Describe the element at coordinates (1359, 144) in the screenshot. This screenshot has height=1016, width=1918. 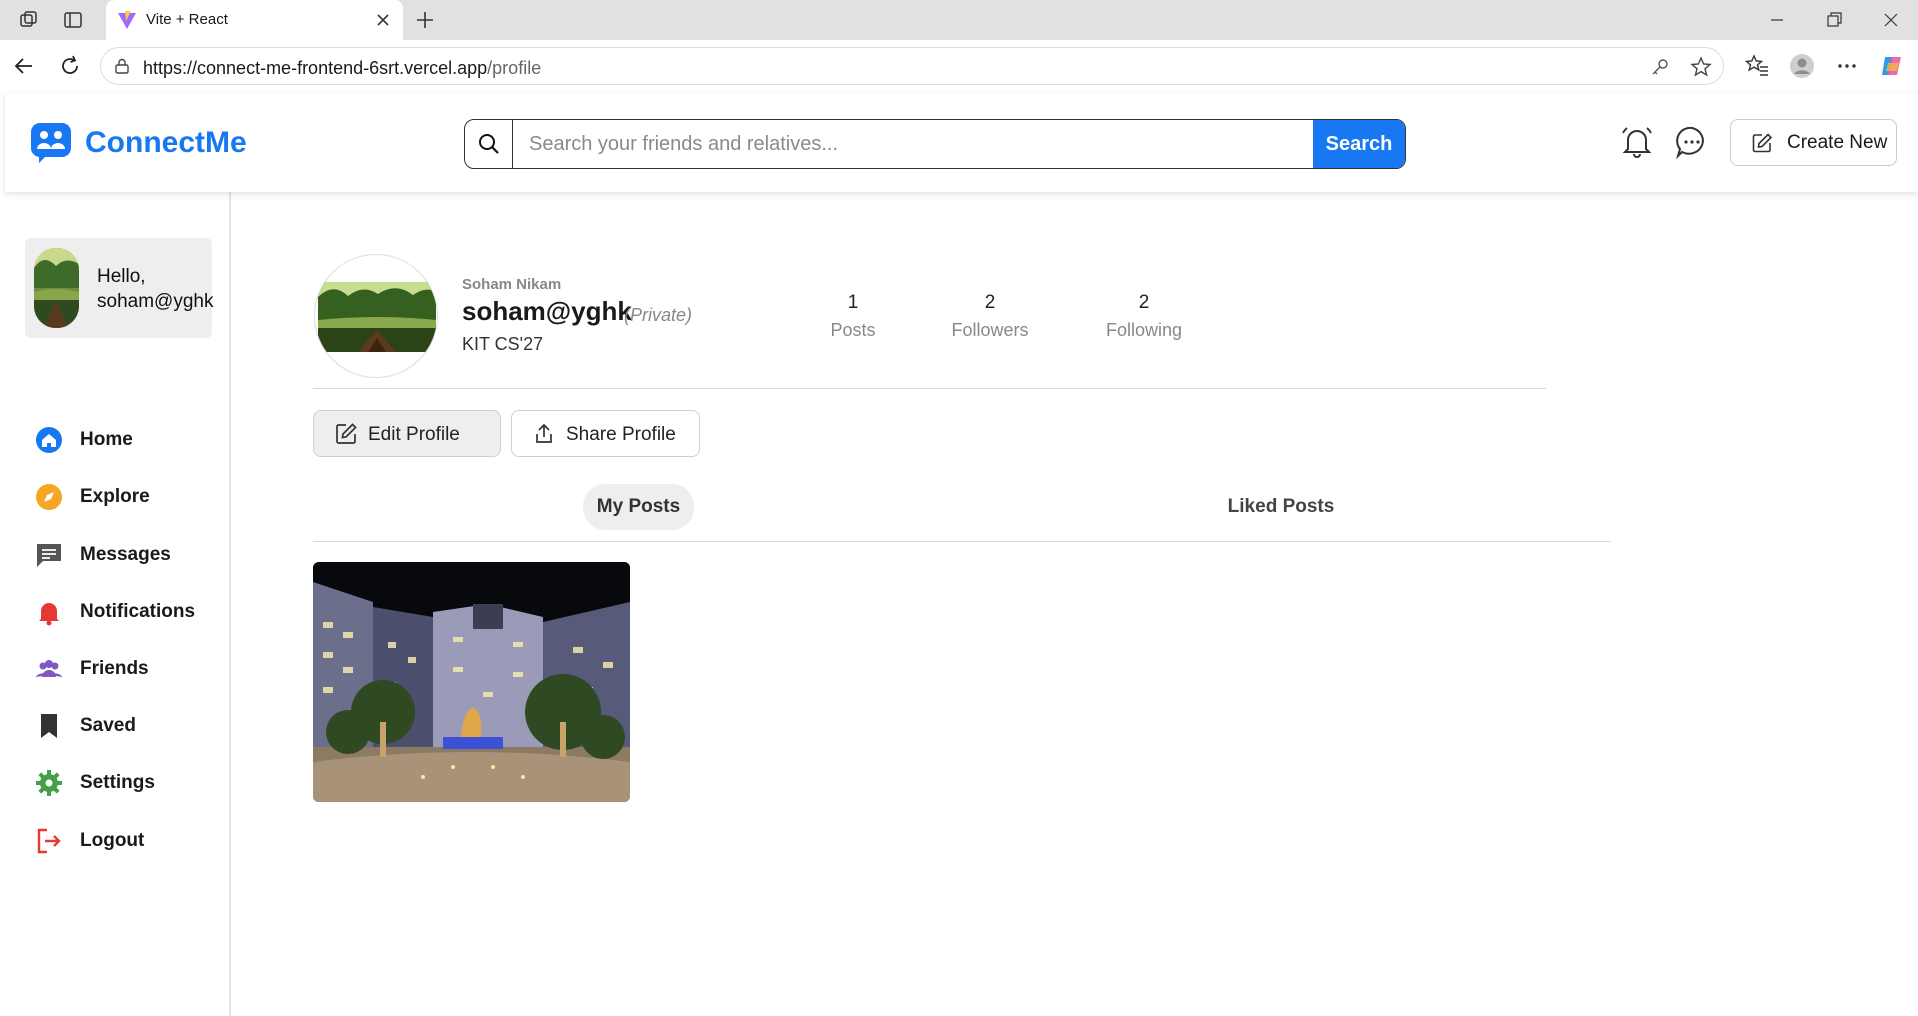
I see `search-button: Search` at that location.